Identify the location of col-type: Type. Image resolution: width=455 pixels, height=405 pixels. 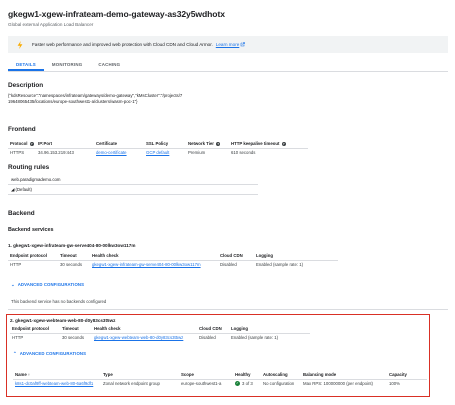
(140, 375).